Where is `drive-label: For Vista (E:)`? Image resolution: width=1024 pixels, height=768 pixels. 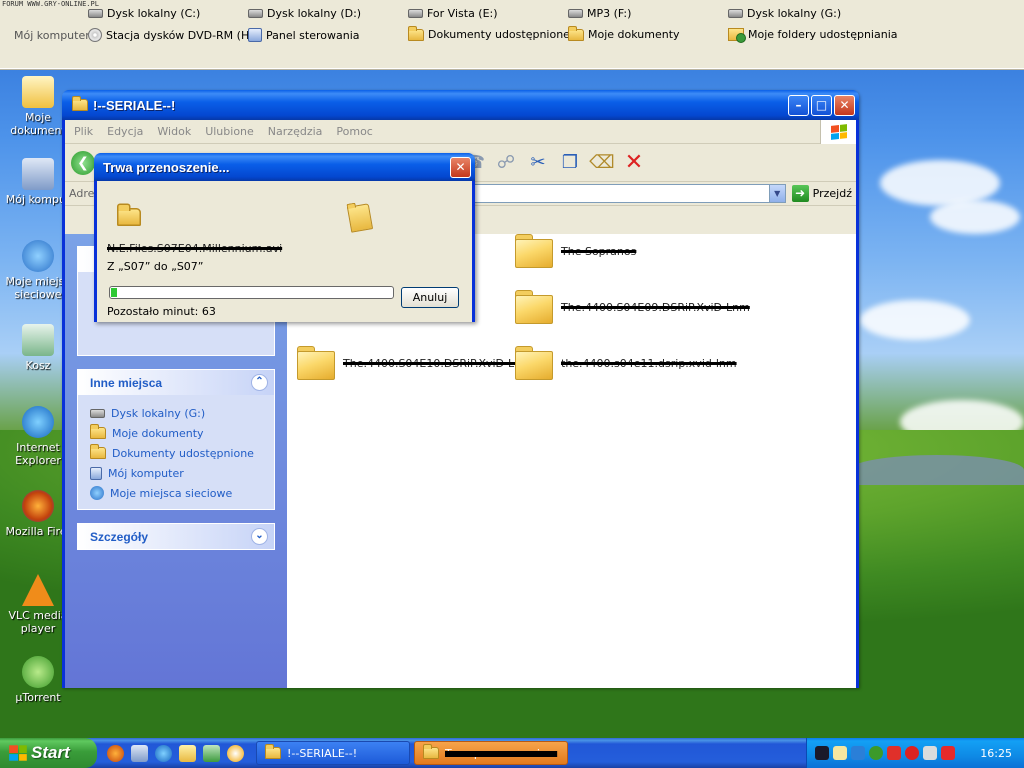 drive-label: For Vista (E:) is located at coordinates (462, 13).